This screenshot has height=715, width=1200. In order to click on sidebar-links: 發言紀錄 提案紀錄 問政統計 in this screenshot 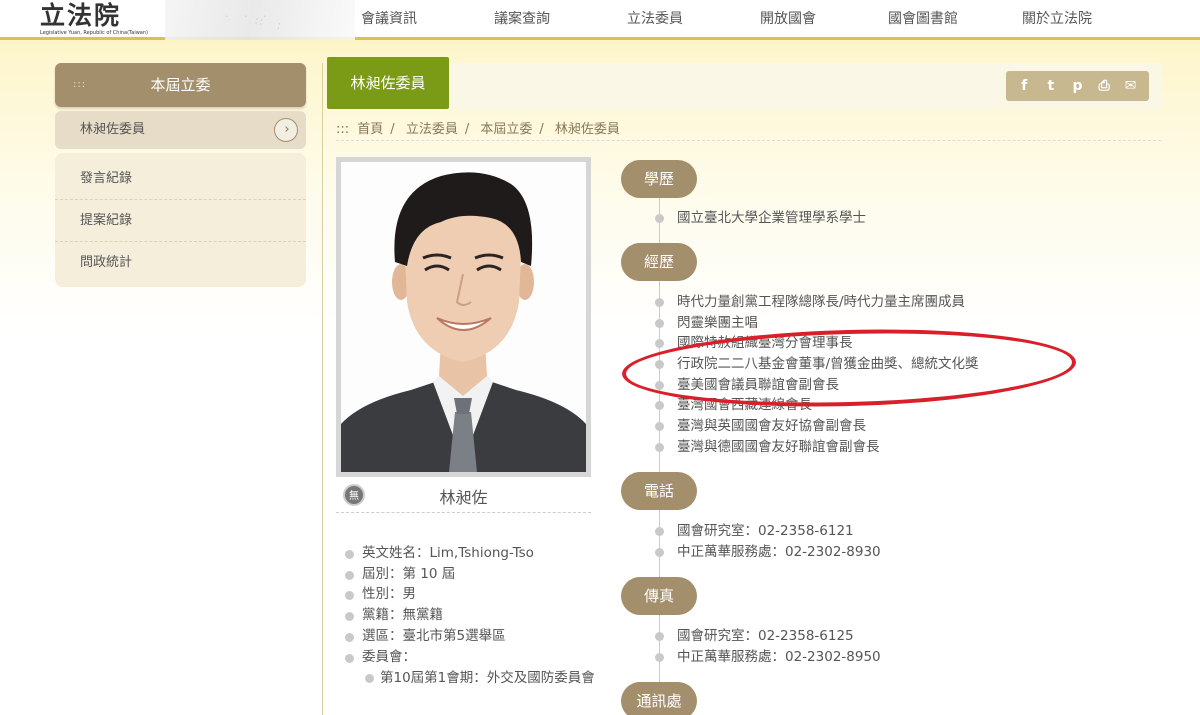, I will do `click(180, 220)`.